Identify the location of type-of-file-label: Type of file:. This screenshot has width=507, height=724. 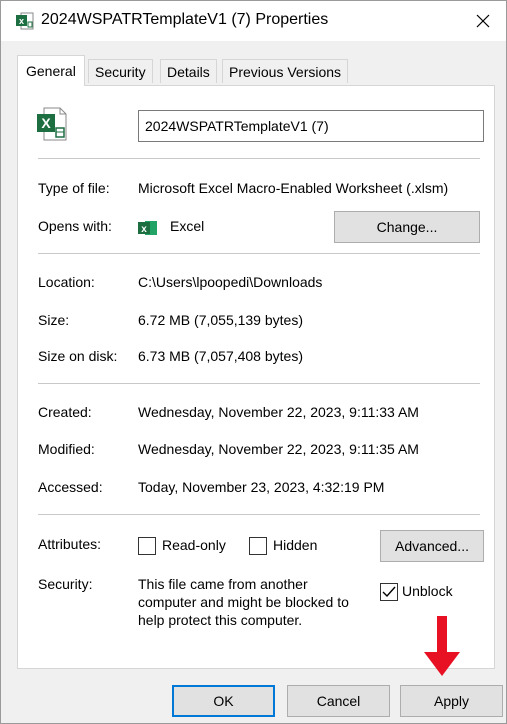
(74, 188).